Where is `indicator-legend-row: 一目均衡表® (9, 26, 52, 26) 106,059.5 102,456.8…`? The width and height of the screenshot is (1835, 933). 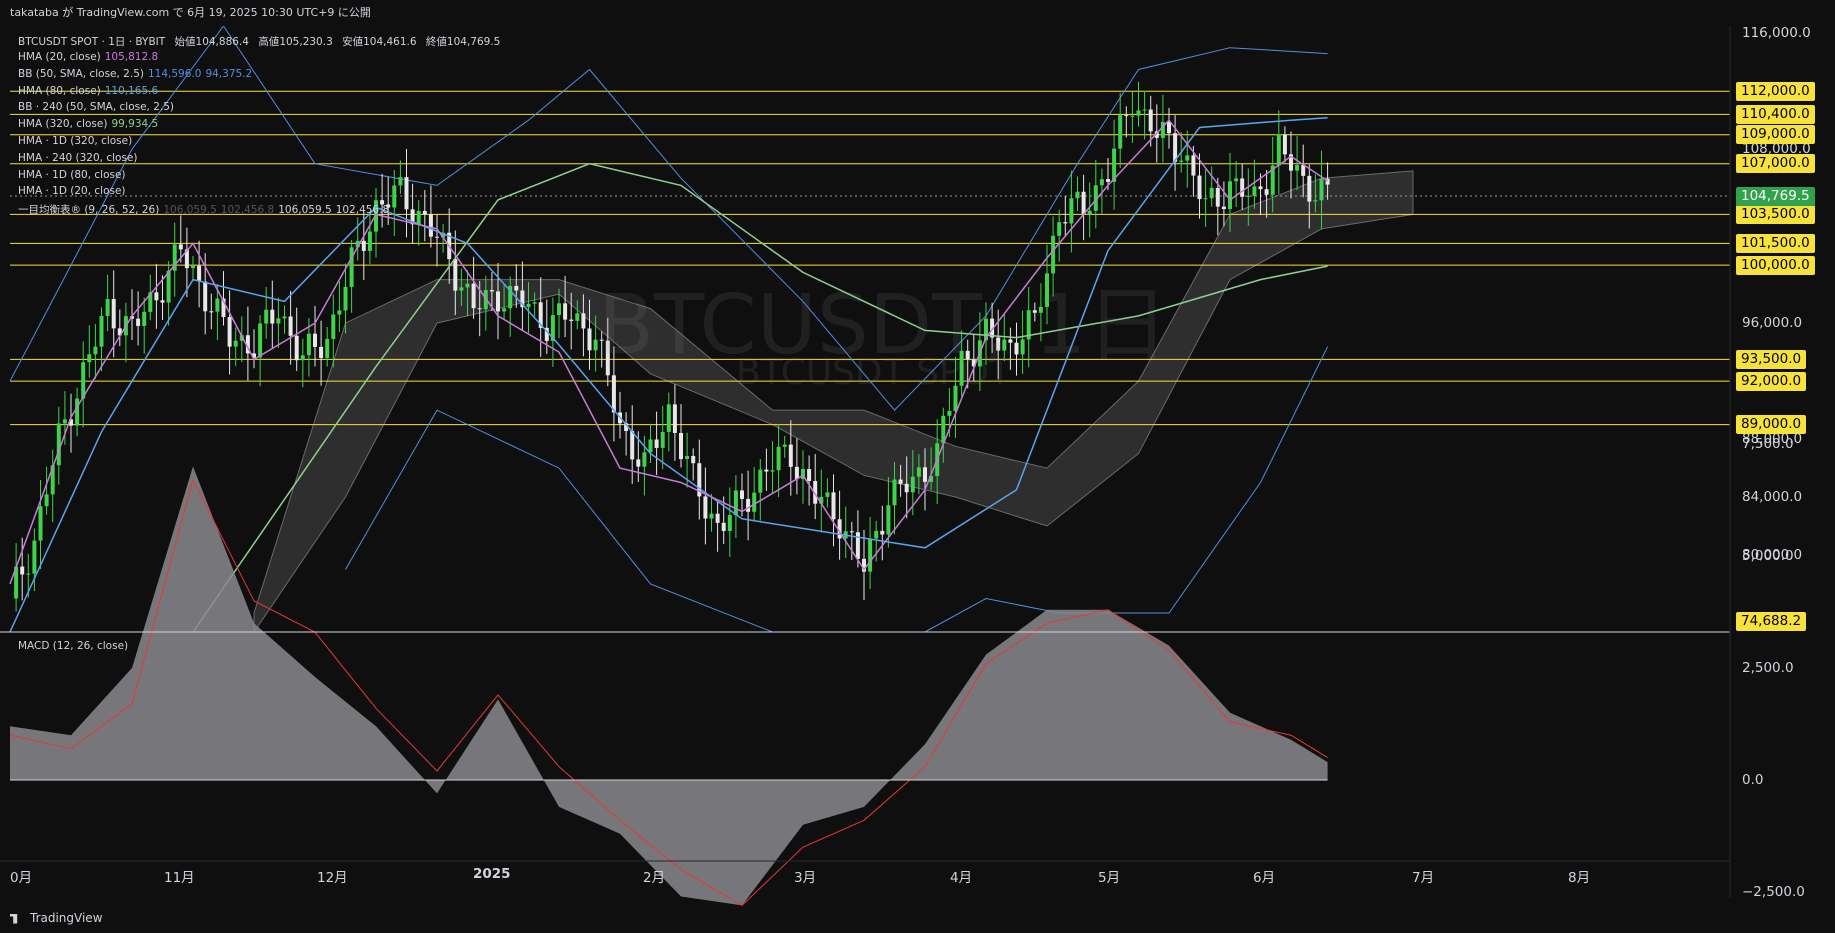 indicator-legend-row: 一目均衡表® (9, 26, 52, 26) 106,059.5 102,456.8… is located at coordinates (203, 209).